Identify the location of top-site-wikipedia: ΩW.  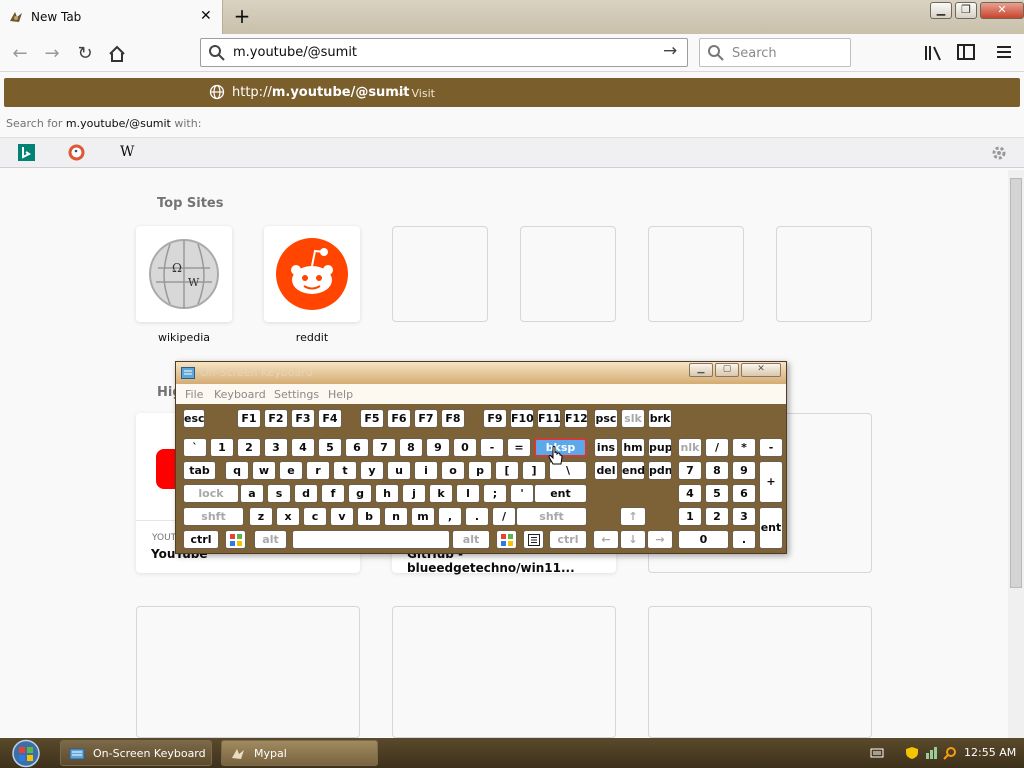
(184, 274).